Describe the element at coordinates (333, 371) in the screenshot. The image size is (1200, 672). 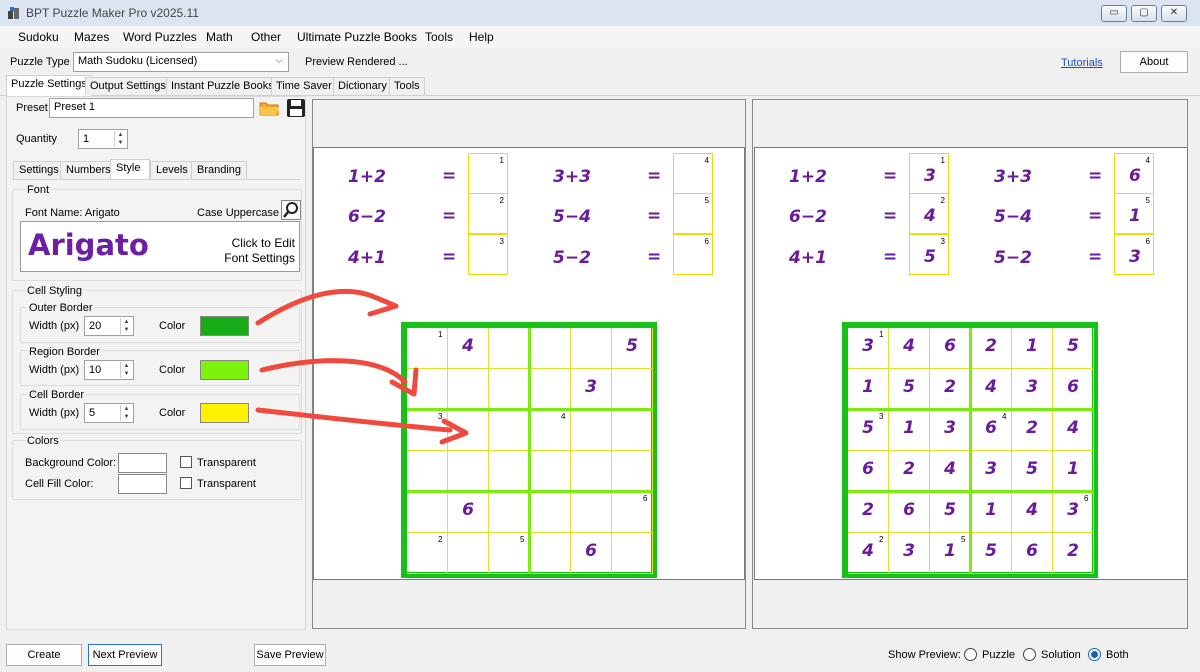
I see `arrow-region-border` at that location.